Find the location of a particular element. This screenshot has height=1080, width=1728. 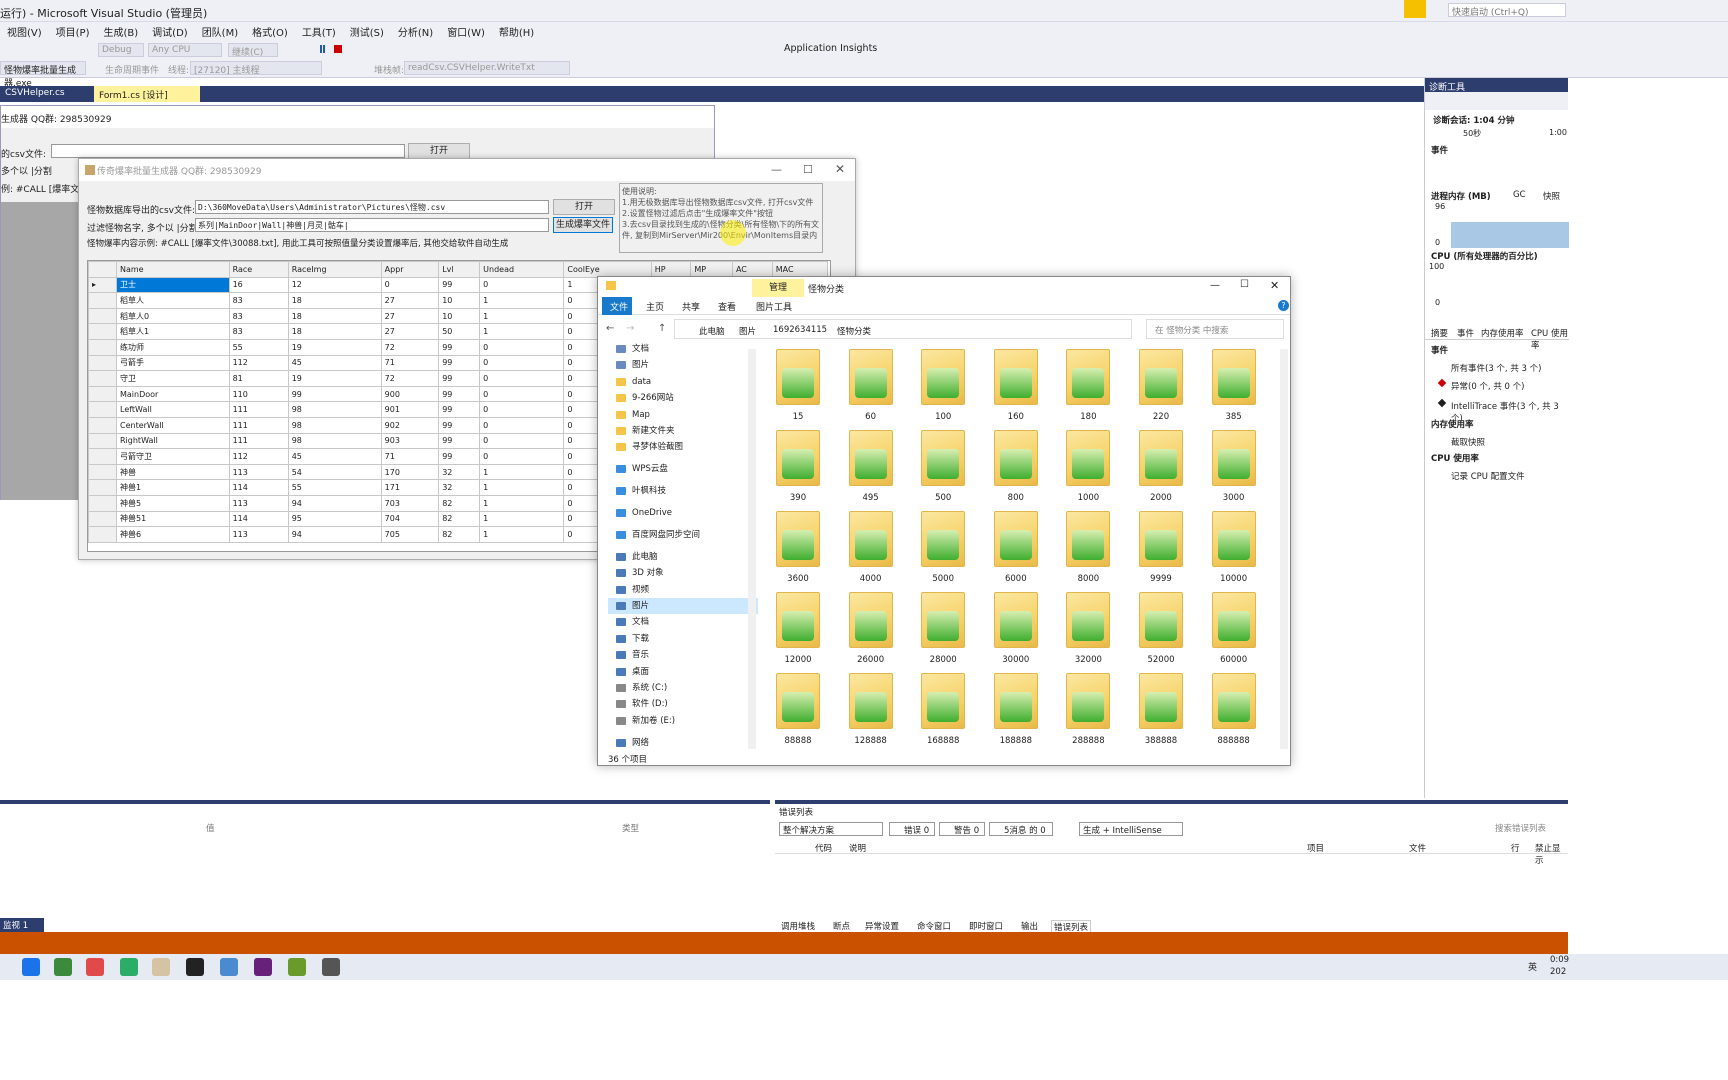

explorer-minimize-icon: — is located at coordinates (1215, 285).